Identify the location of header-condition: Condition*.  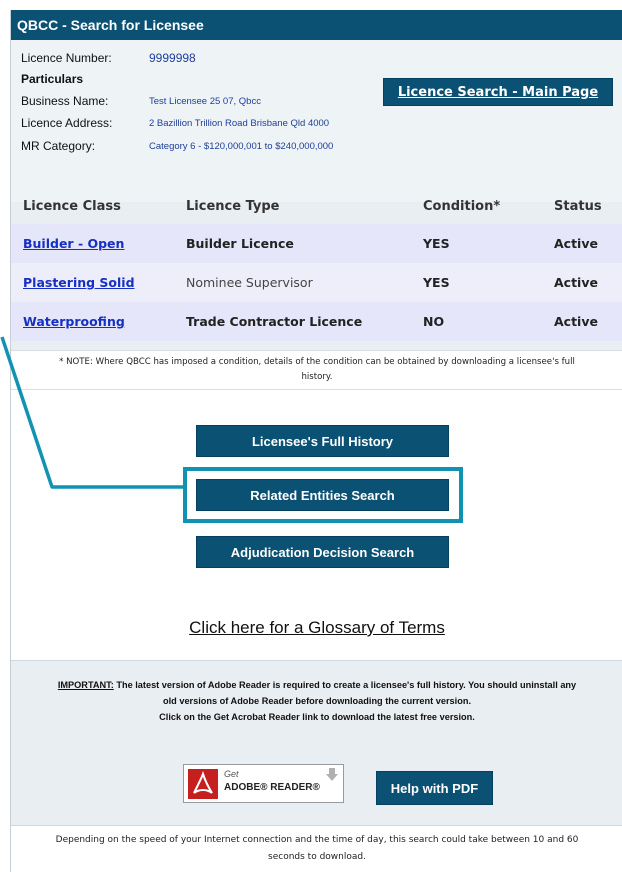
(462, 206).